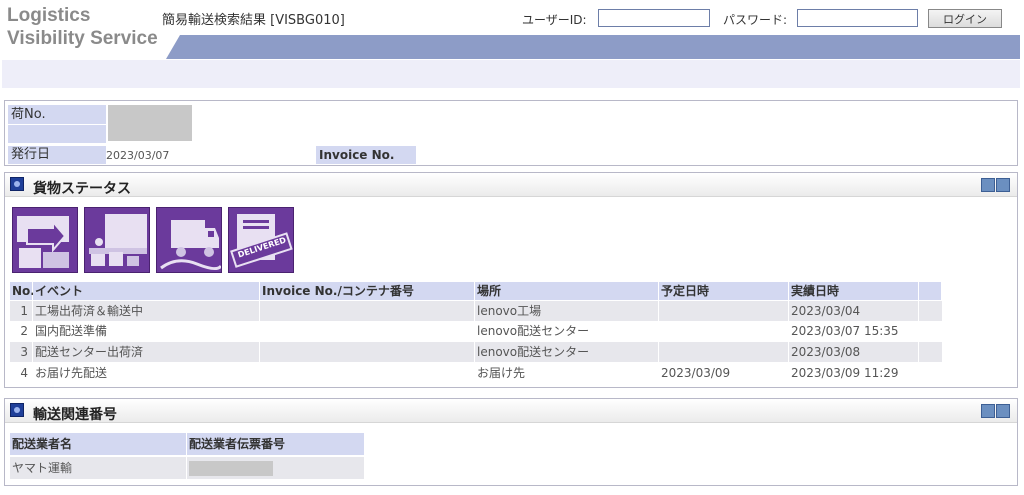  I want to click on cargo-no-label: 荷No., so click(57, 114).